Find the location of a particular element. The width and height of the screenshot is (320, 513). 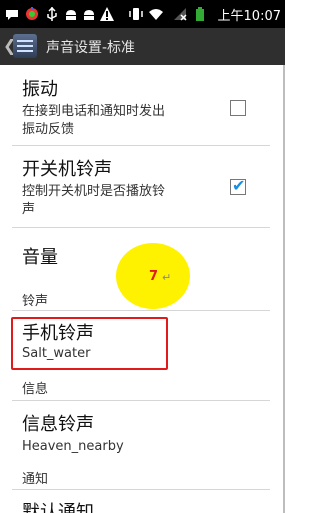

warning-icon is located at coordinates (107, 14).